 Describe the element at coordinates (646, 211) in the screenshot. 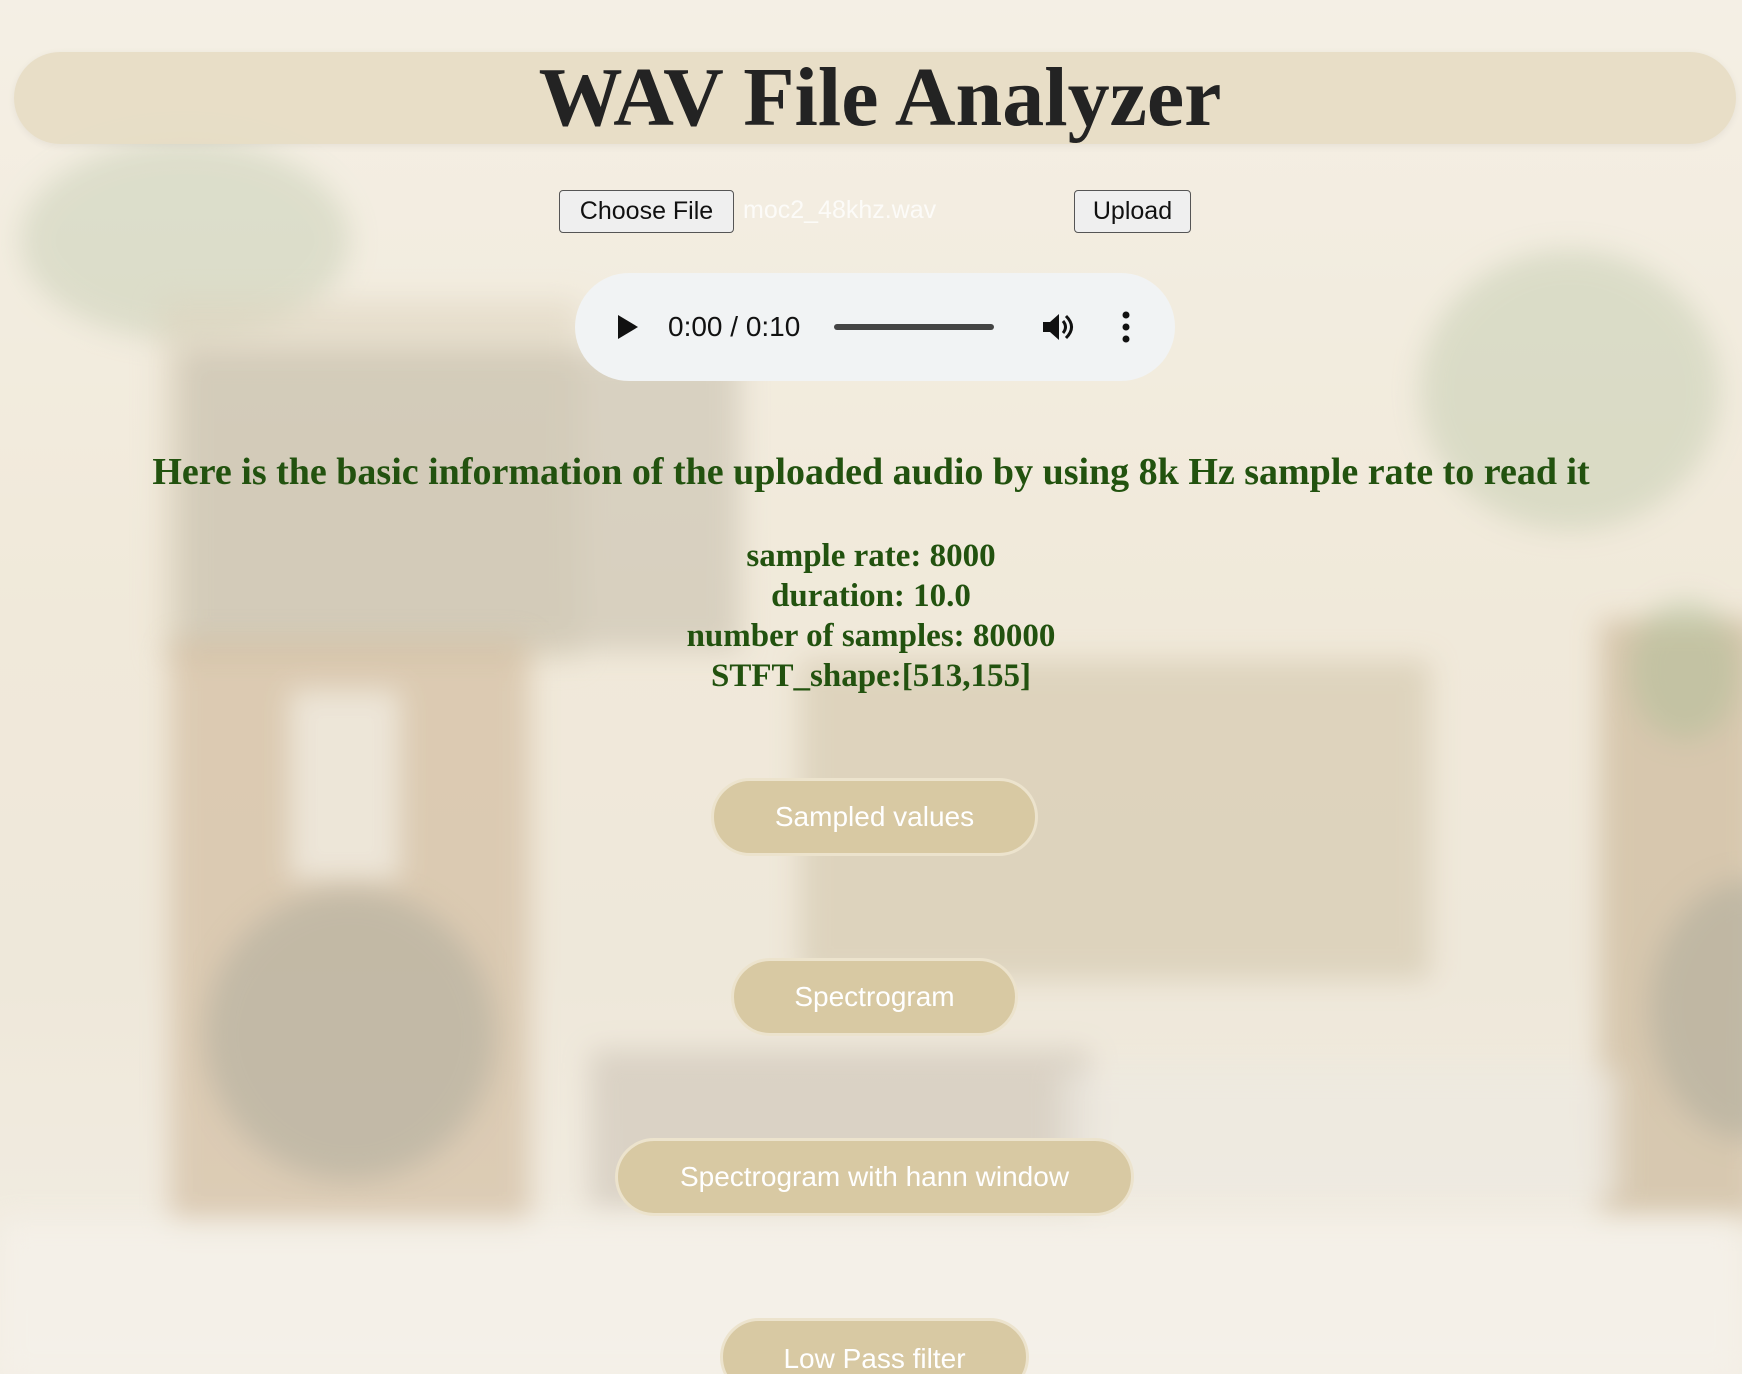

I see `choose-file-button: Choose File` at that location.